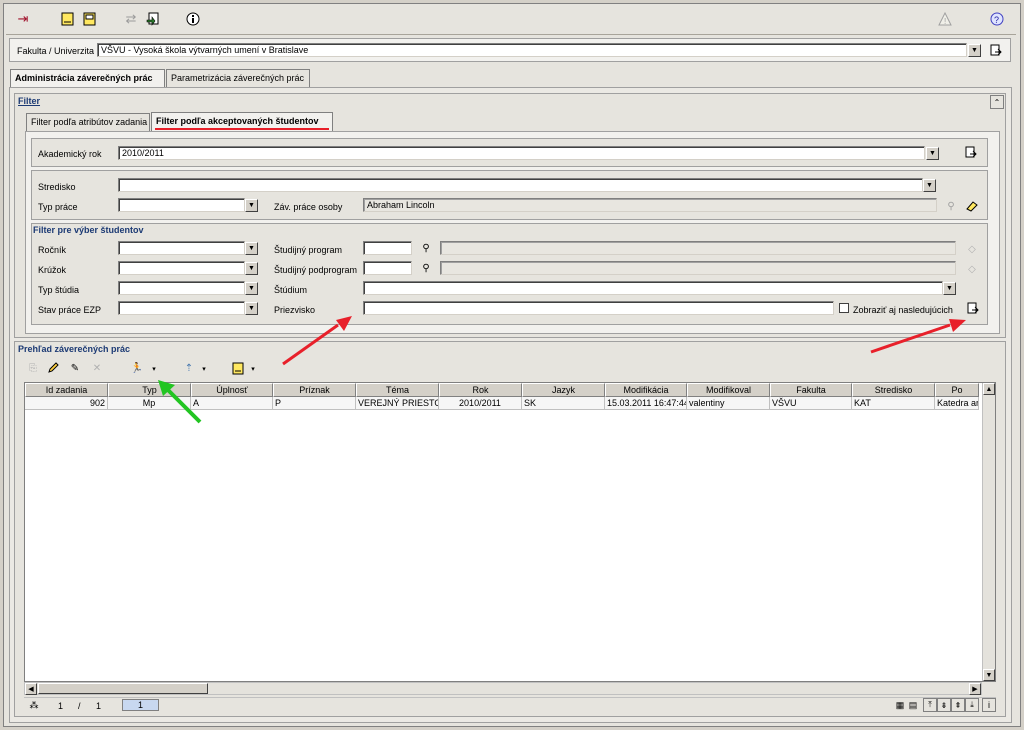 The height and width of the screenshot is (730, 1024). Describe the element at coordinates (562, 370) in the screenshot. I see `annotation-arrows` at that location.